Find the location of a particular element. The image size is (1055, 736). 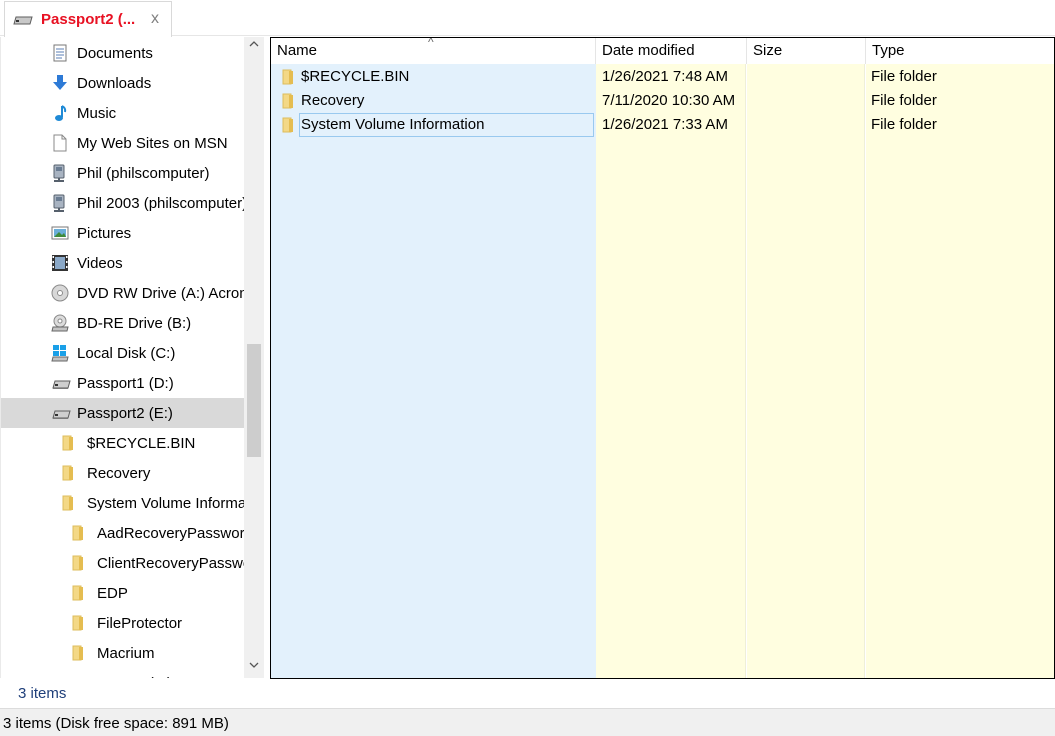

pictures-icon is located at coordinates (60, 233).